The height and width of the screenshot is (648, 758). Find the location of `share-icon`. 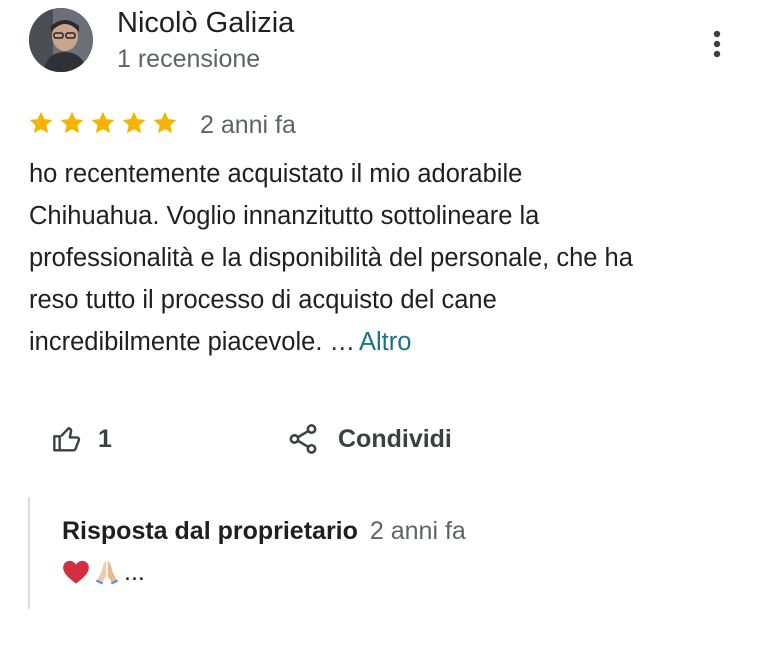

share-icon is located at coordinates (303, 439).